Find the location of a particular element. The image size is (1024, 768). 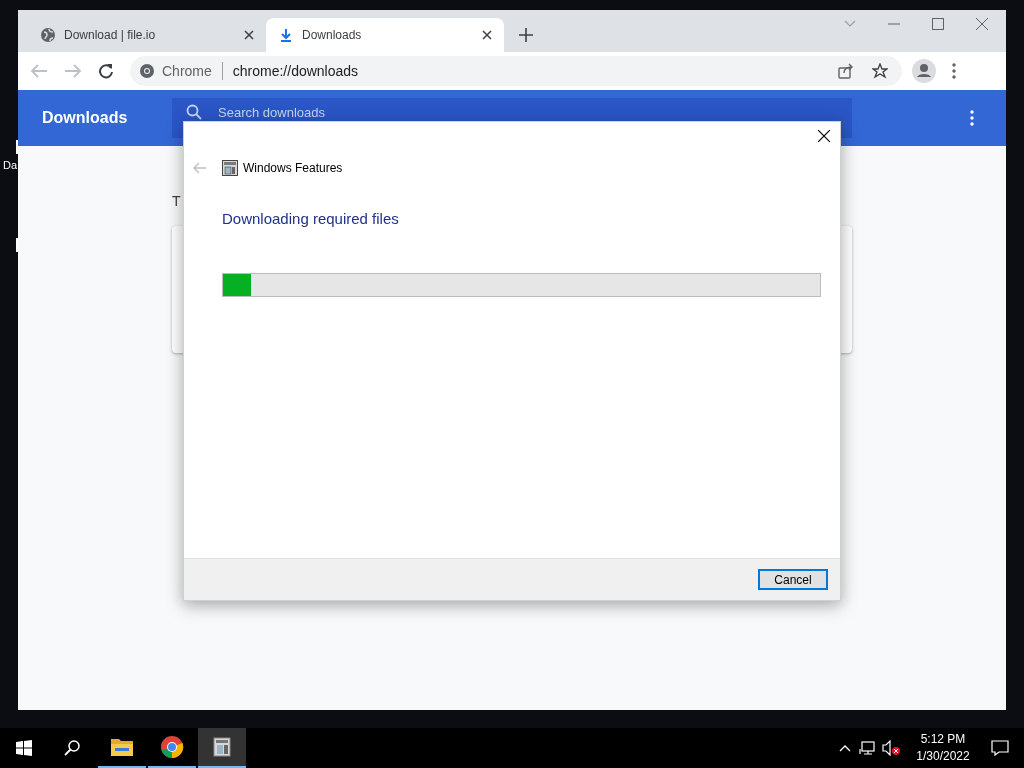

date-heading: T is located at coordinates (176, 201).